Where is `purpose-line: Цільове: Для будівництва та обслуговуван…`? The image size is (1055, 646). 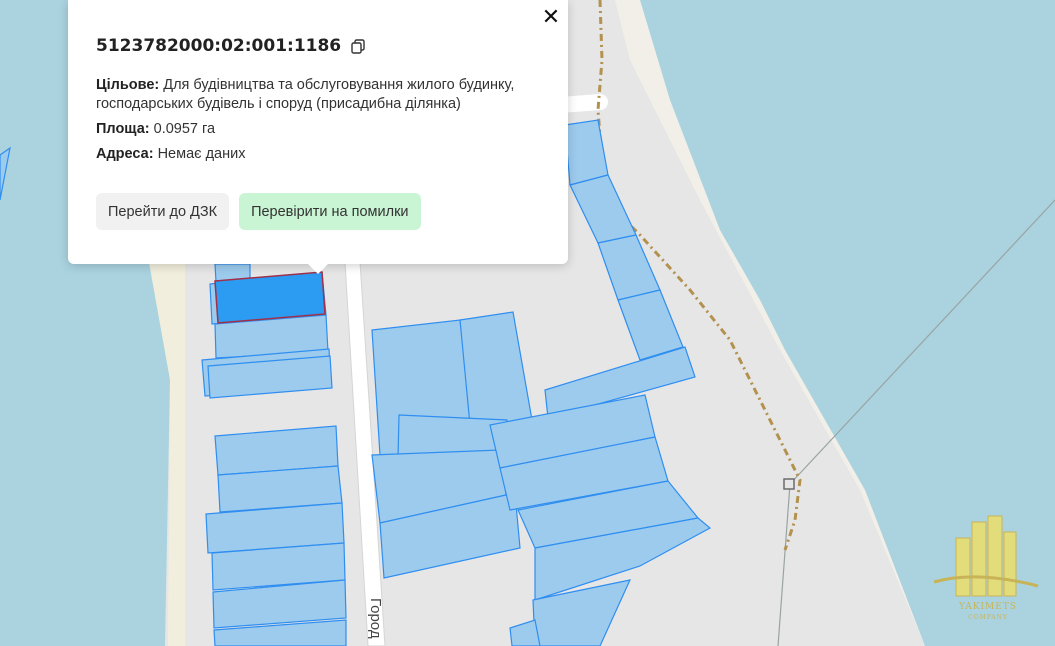
purpose-line: Цільове: Для будівництва та обслуговуван… is located at coordinates (305, 94).